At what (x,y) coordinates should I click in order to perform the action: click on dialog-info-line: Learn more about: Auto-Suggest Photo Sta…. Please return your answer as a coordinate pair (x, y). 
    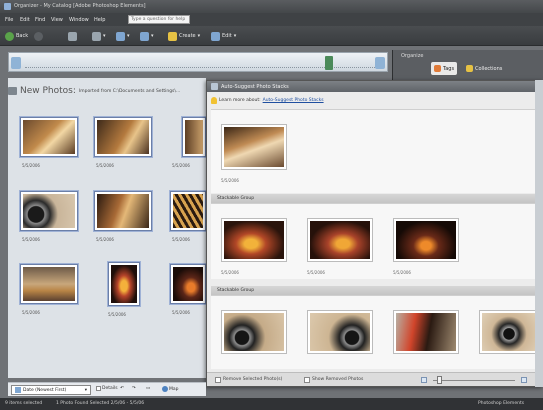
    Looking at the image, I should click on (267, 100).